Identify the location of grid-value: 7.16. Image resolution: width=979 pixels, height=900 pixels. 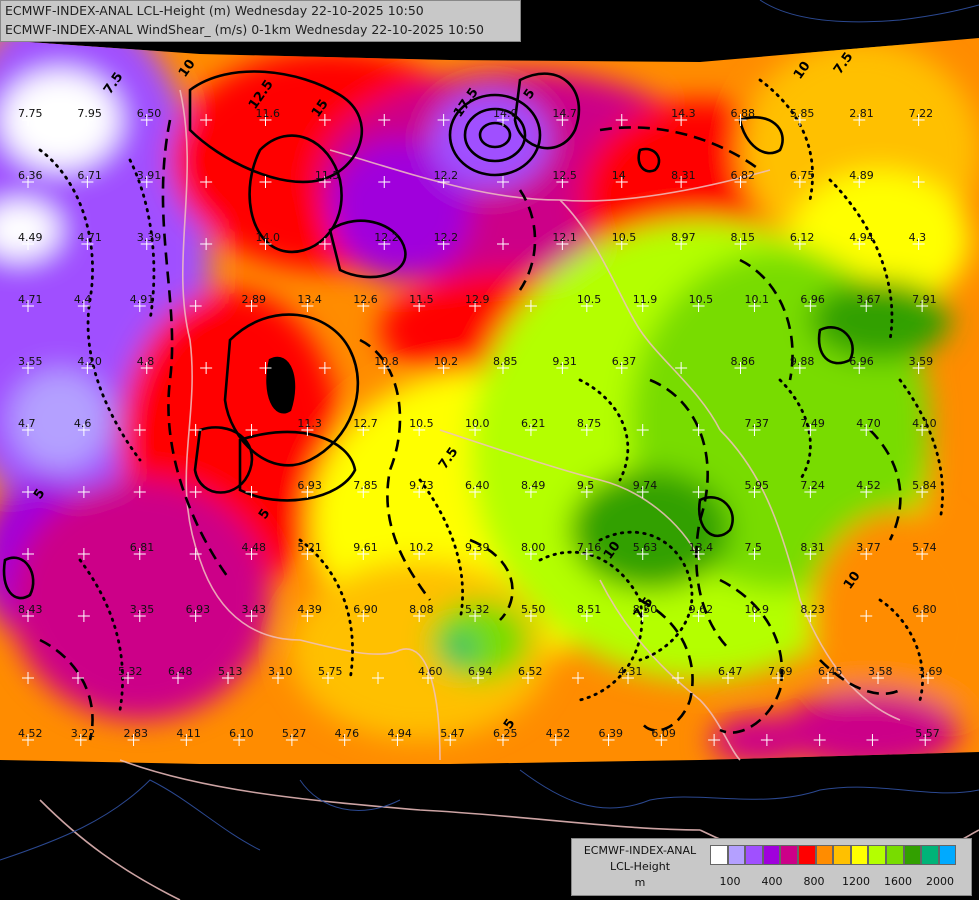
(589, 547).